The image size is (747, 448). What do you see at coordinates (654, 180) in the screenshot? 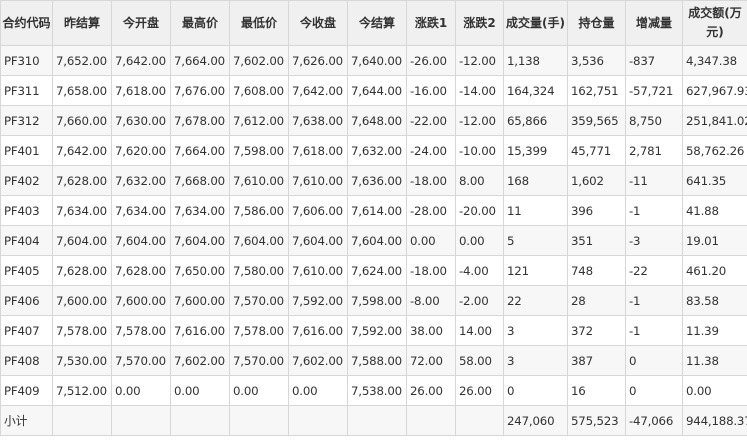
I see `cell-oi-change: -11` at bounding box center [654, 180].